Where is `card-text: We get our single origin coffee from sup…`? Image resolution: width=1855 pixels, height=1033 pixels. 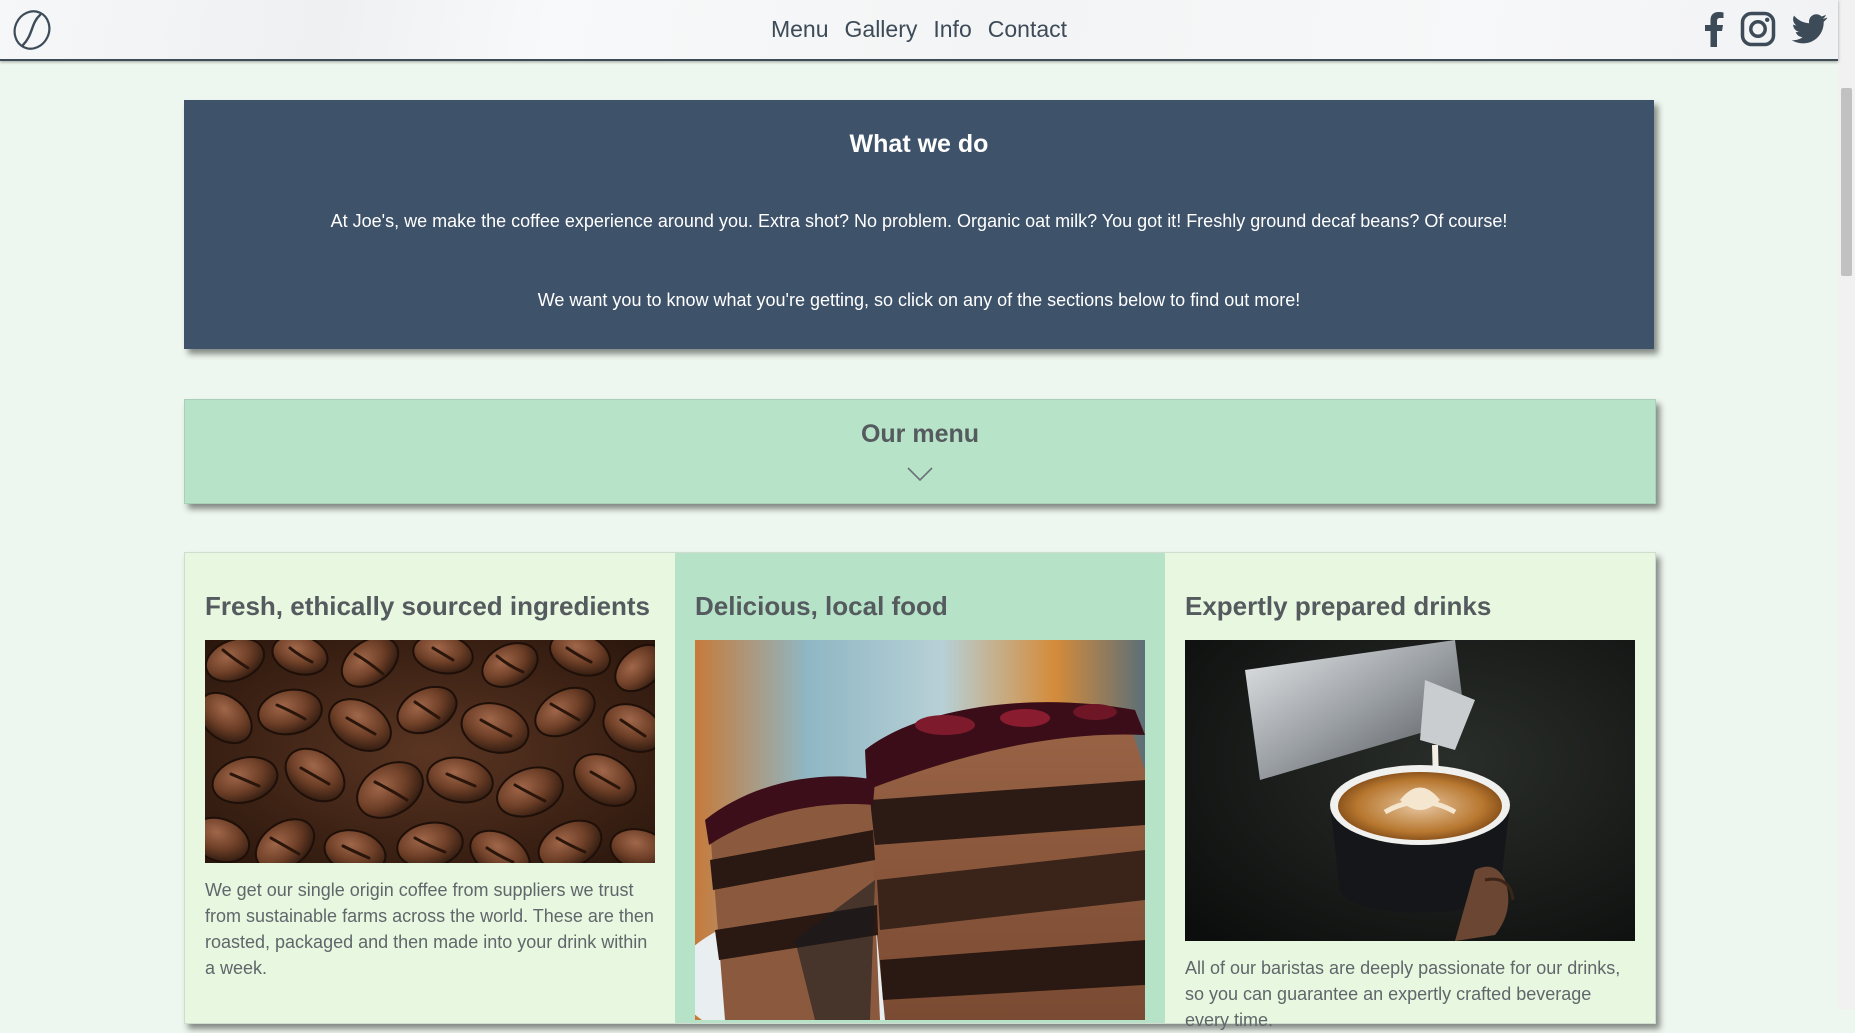
card-text: We get our single origin coffee from sup… is located at coordinates (429, 929).